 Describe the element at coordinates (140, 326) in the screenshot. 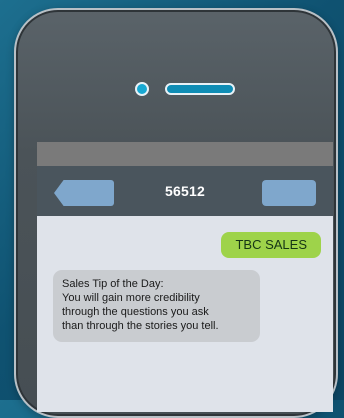

I see `received-message-line-4: than through the stories you tell.` at that location.